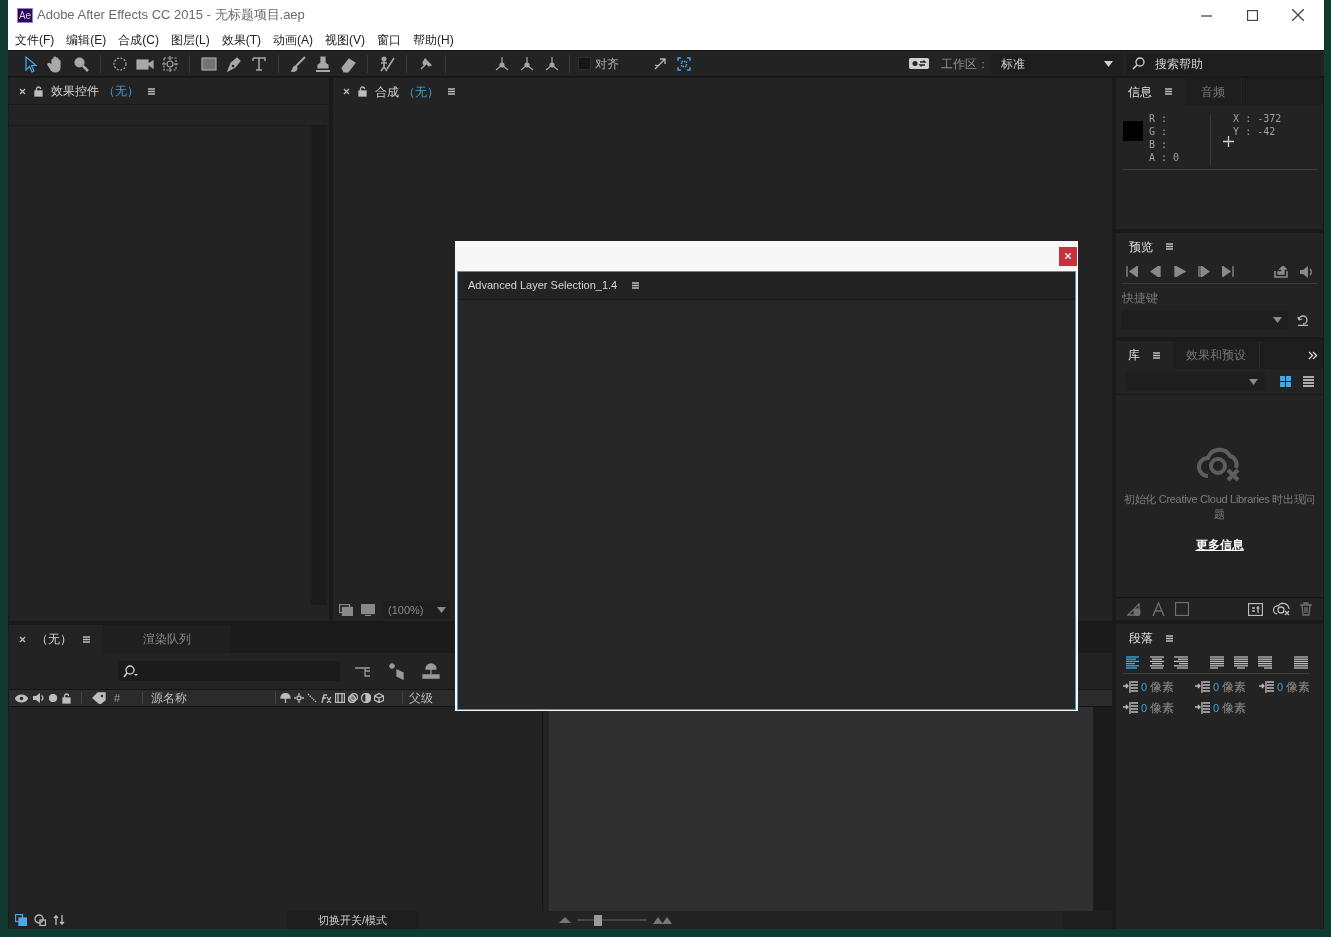  I want to click on search-icon, so click(1138, 63).